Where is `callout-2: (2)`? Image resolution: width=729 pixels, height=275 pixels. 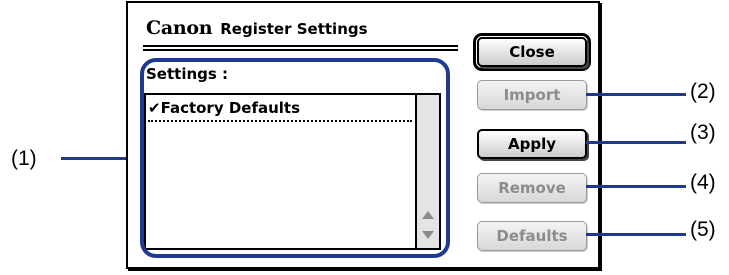
callout-2: (2) is located at coordinates (703, 91).